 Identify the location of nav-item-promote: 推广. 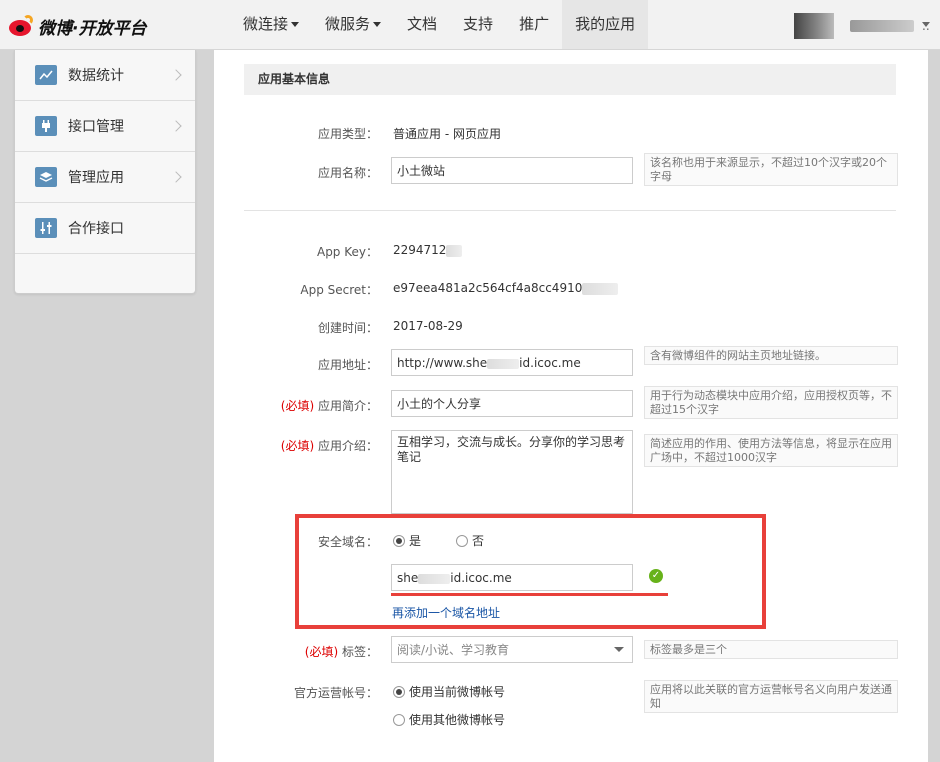
(534, 24).